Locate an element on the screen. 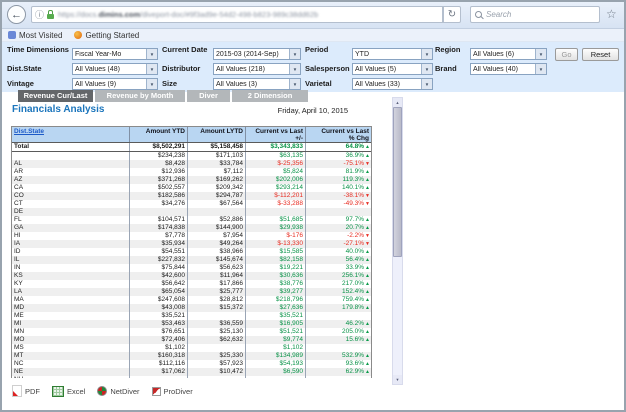 The width and height of the screenshot is (626, 412). filter-current-date-dropdown: 2015-03 (2014-Sep) ▼ is located at coordinates (257, 54).